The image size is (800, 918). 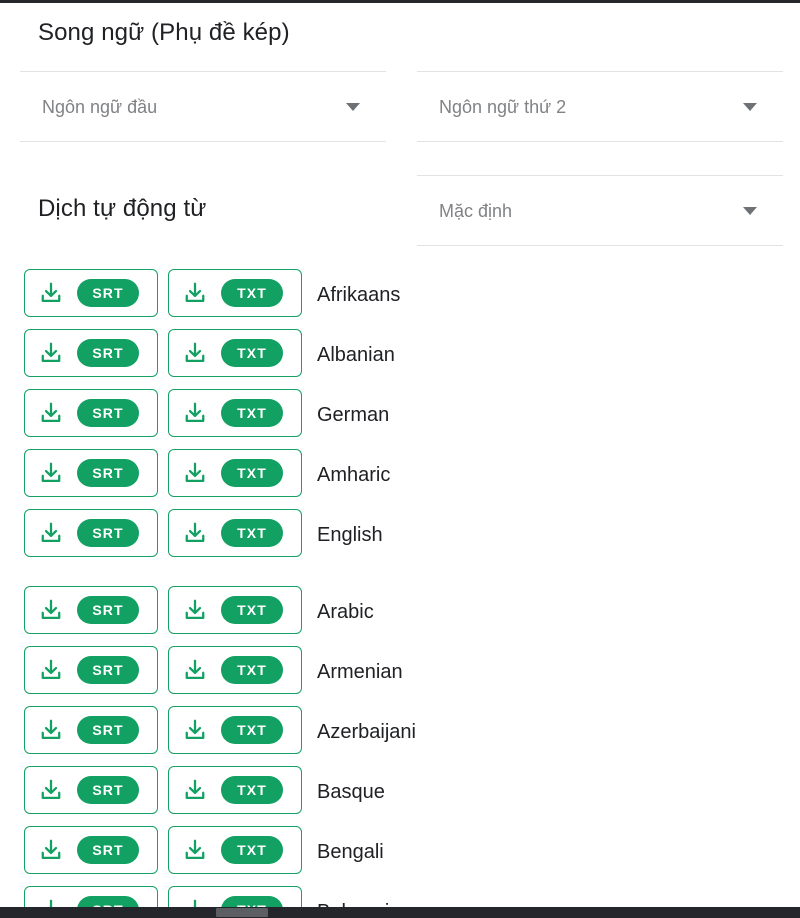 I want to click on horizontal-scrollbar, so click(x=400, y=912).